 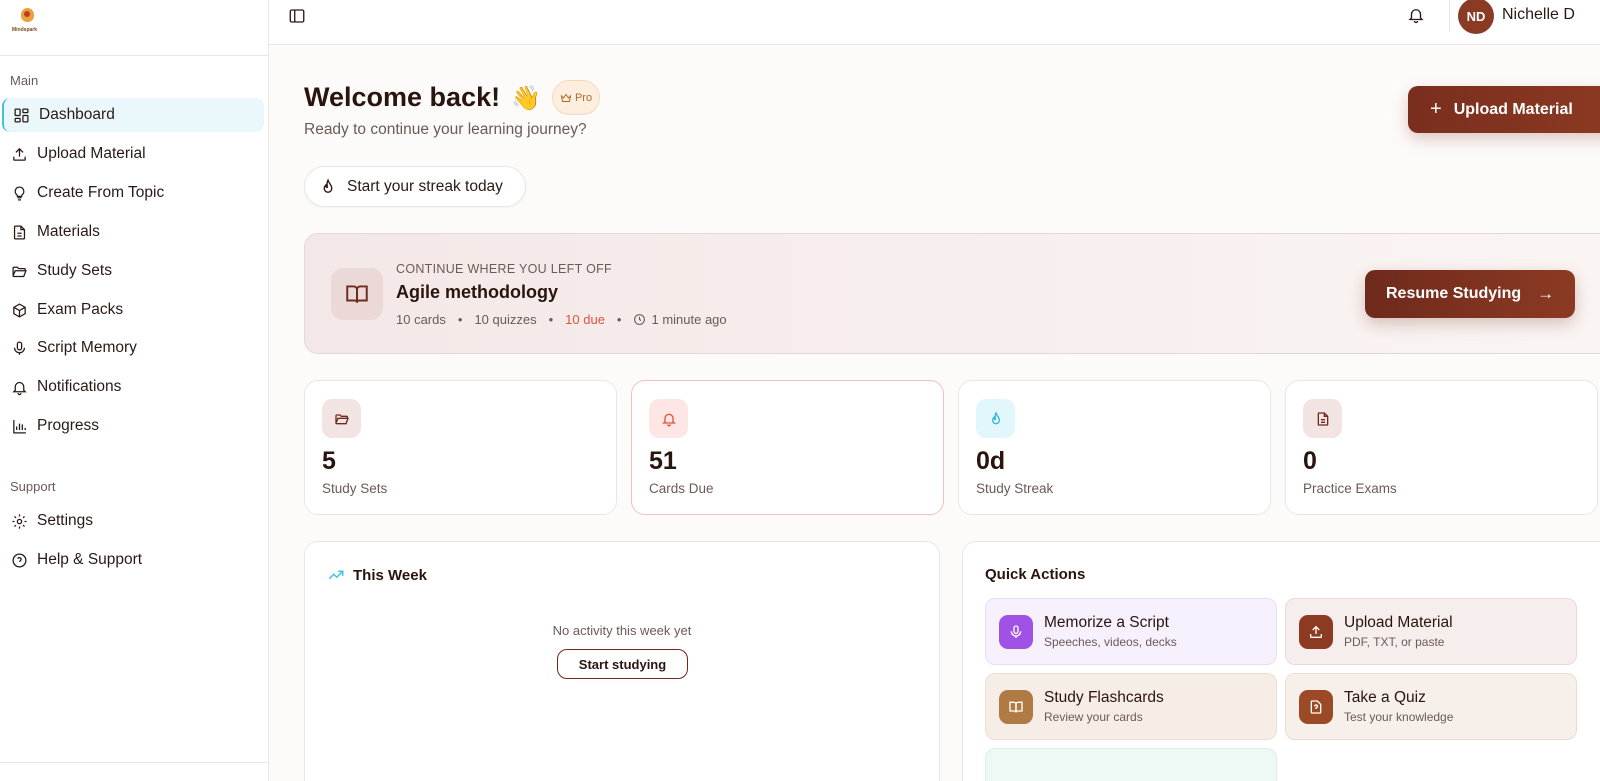 What do you see at coordinates (329, 461) in the screenshot?
I see `stat-value: 5` at bounding box center [329, 461].